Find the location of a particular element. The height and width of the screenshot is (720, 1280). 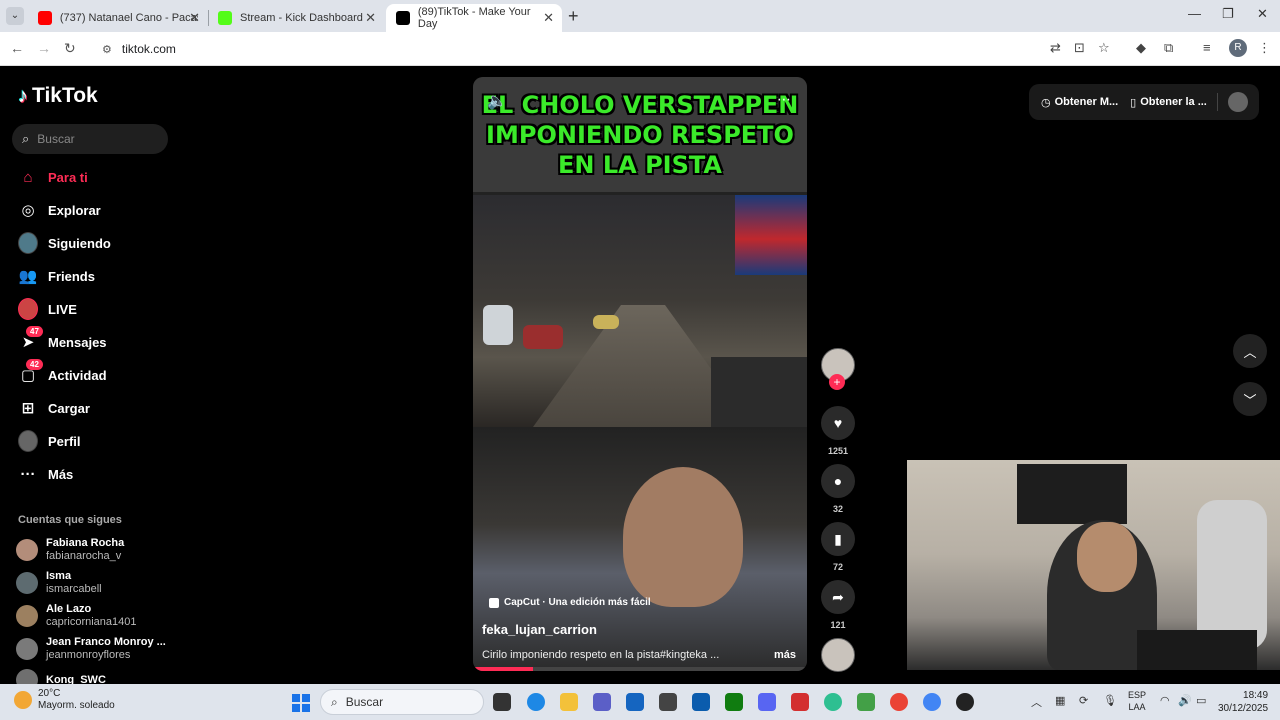

tab-search-button: ⌄ is located at coordinates (15, 16).